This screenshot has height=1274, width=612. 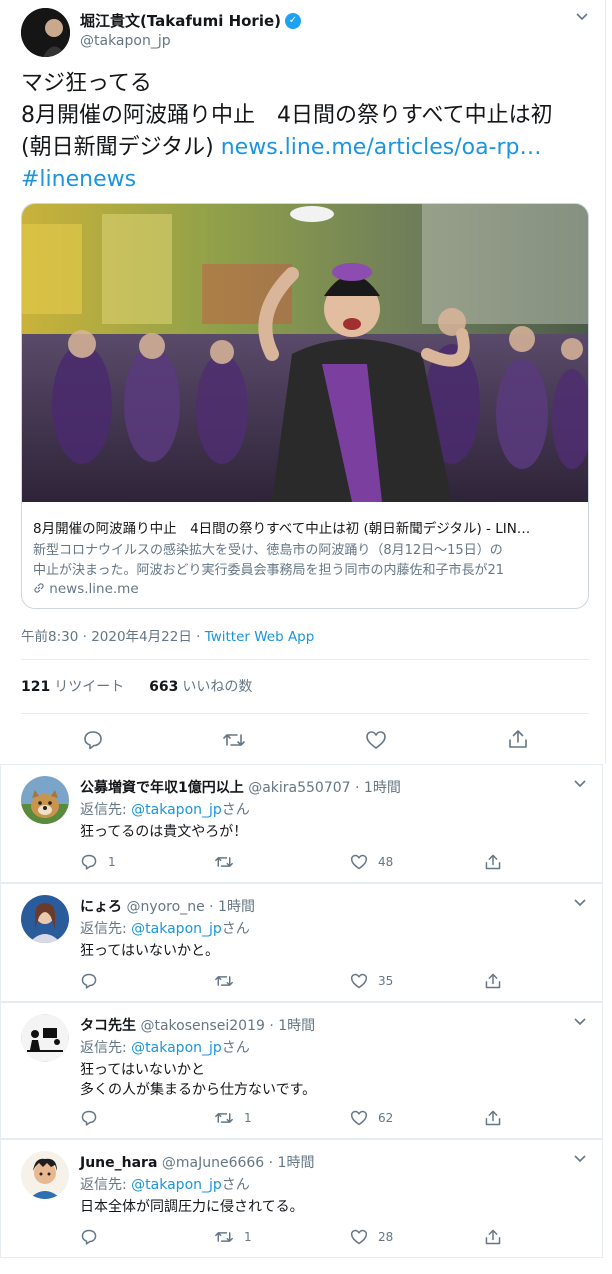 I want to click on reply-author-name: June_hara, so click(x=118, y=1163).